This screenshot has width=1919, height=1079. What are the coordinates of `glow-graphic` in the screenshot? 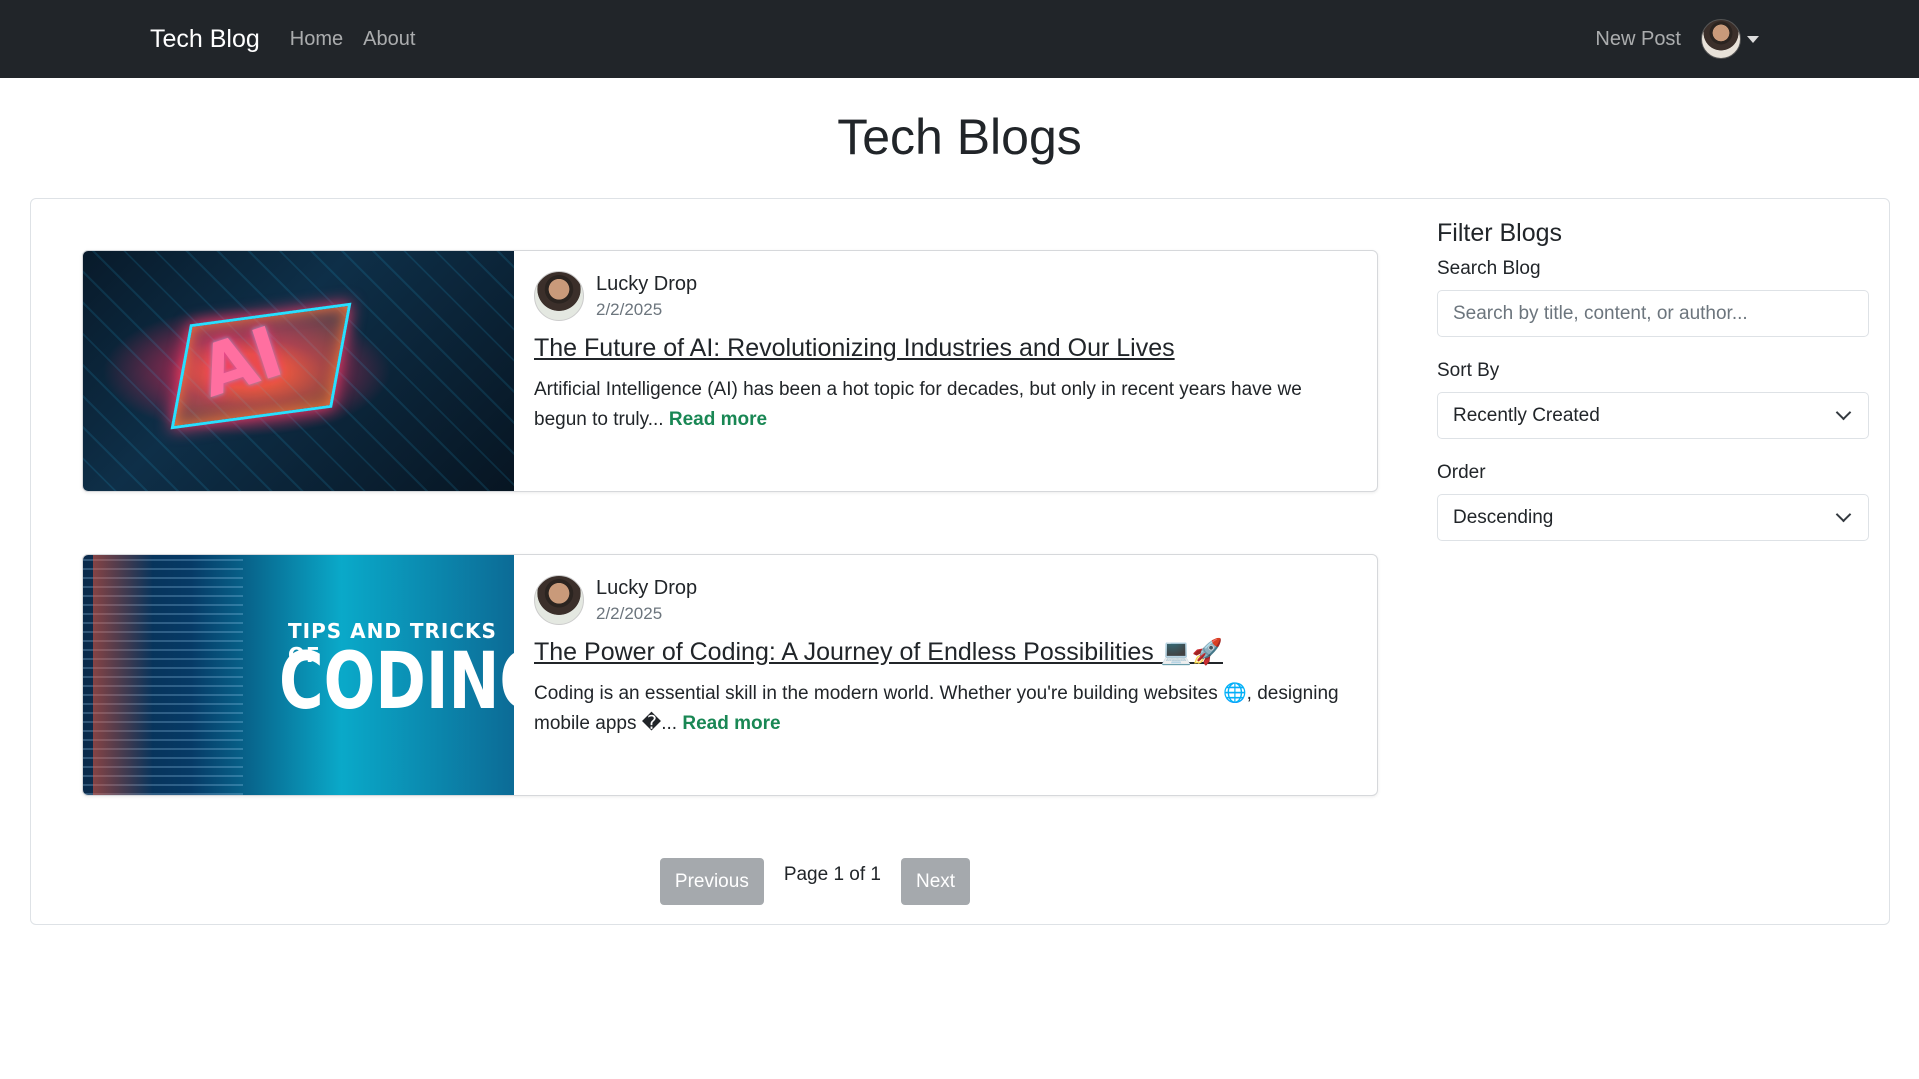 It's located at (123, 675).